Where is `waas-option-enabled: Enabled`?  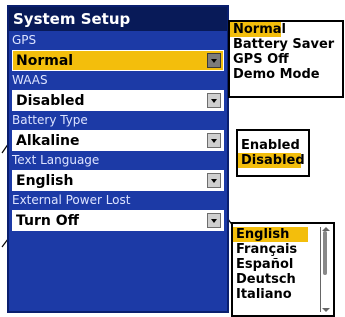 waas-option-enabled: Enabled is located at coordinates (273, 145).